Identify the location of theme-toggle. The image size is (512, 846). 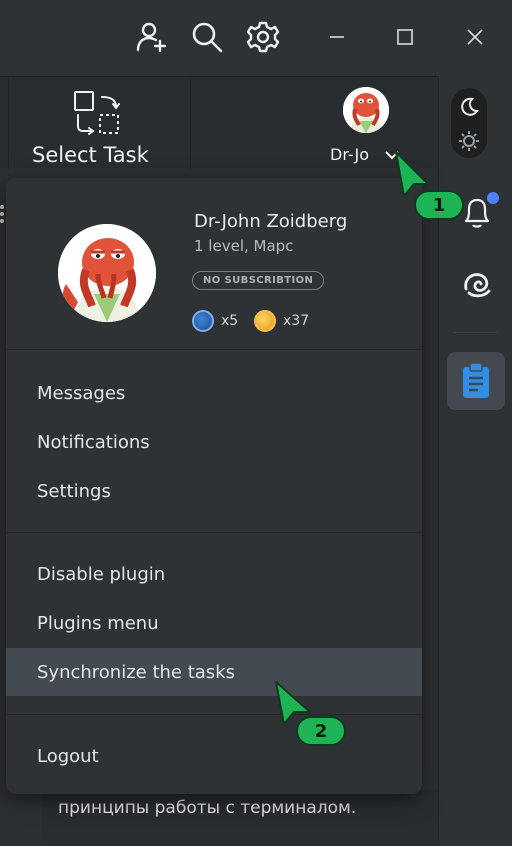
(469, 123).